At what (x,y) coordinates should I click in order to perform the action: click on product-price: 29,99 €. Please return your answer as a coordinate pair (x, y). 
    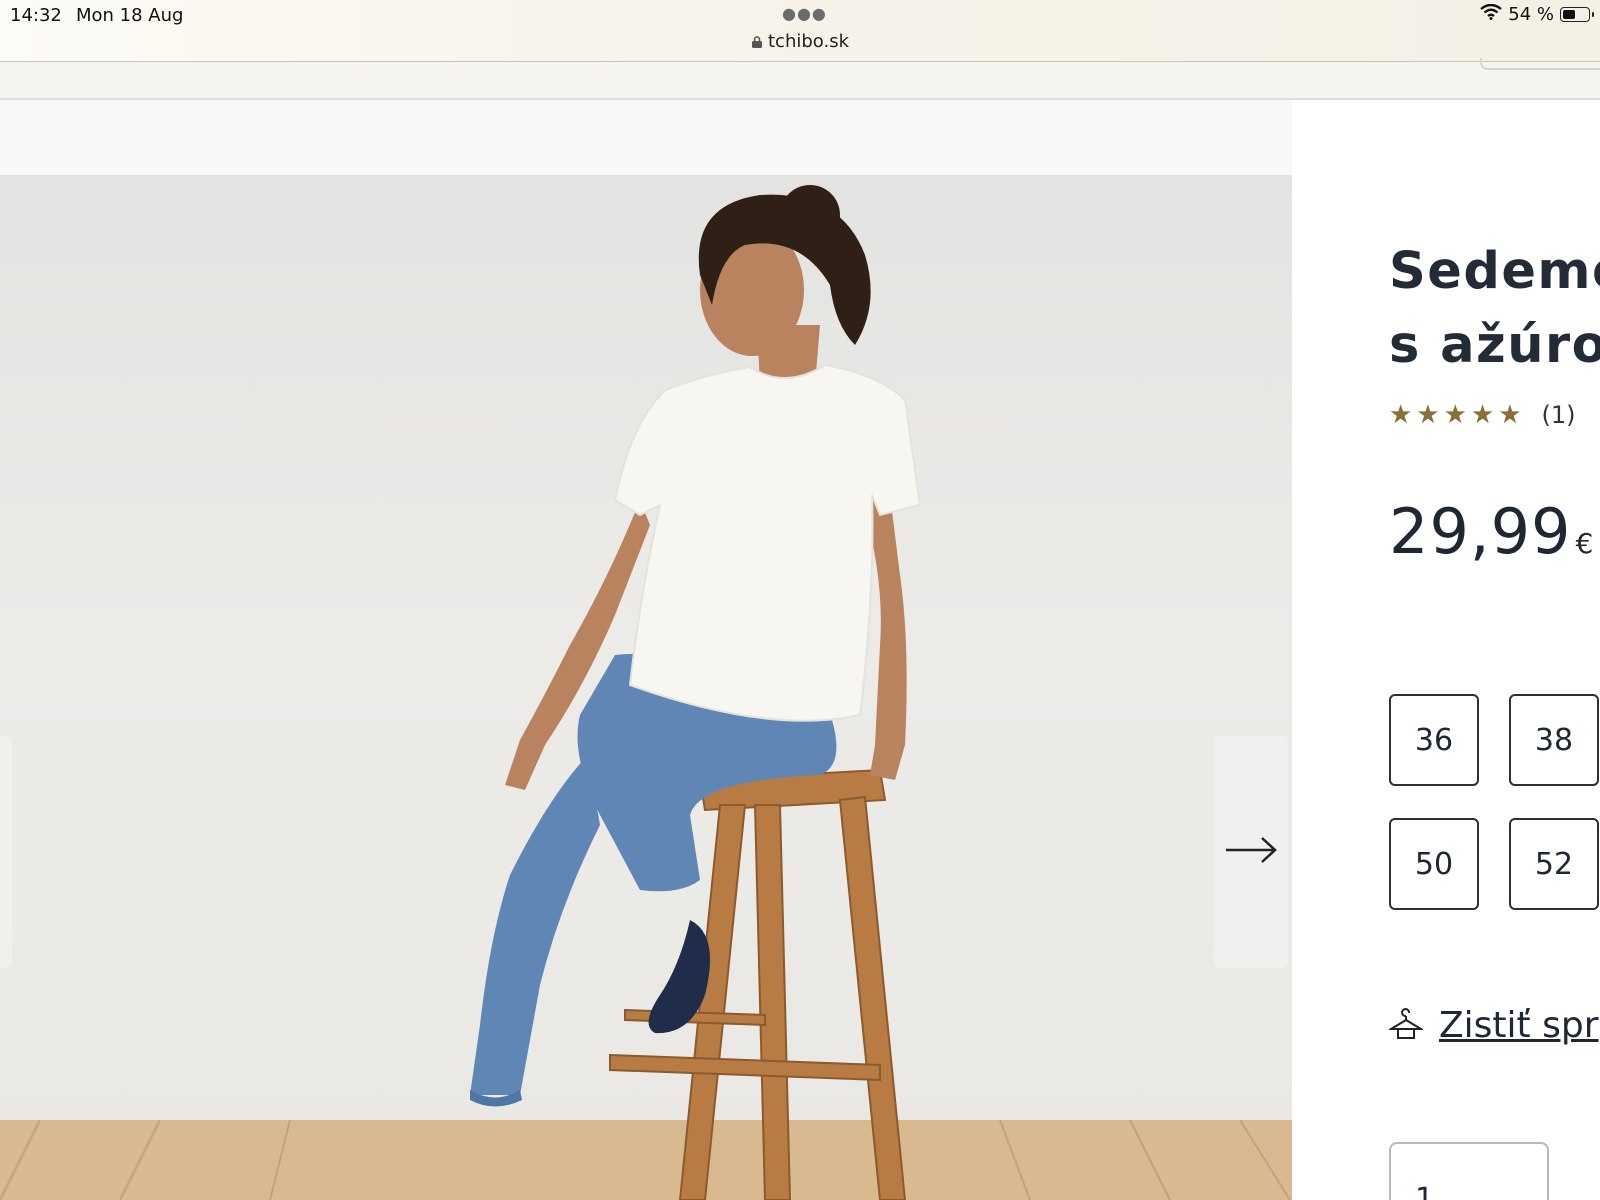
    Looking at the image, I should click on (1491, 531).